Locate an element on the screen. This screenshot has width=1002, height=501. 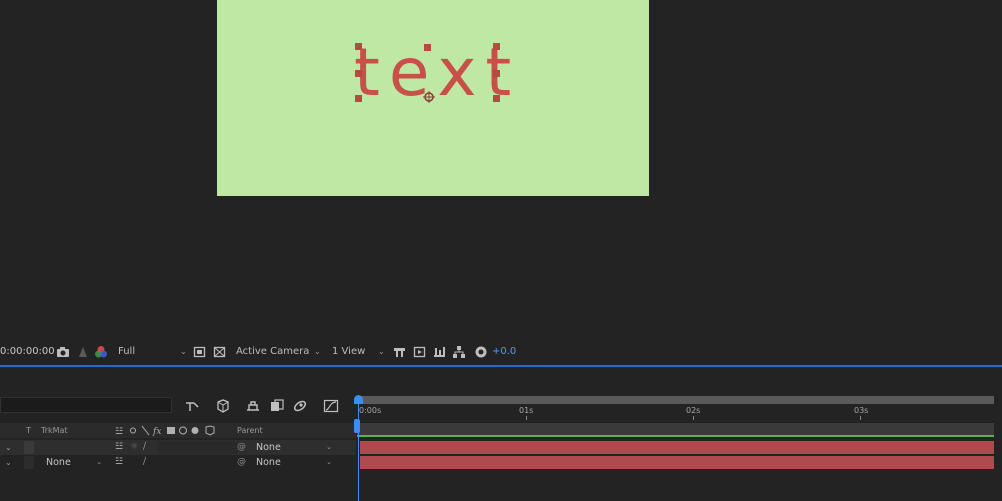
fast-previews-icon is located at coordinates (419, 352).